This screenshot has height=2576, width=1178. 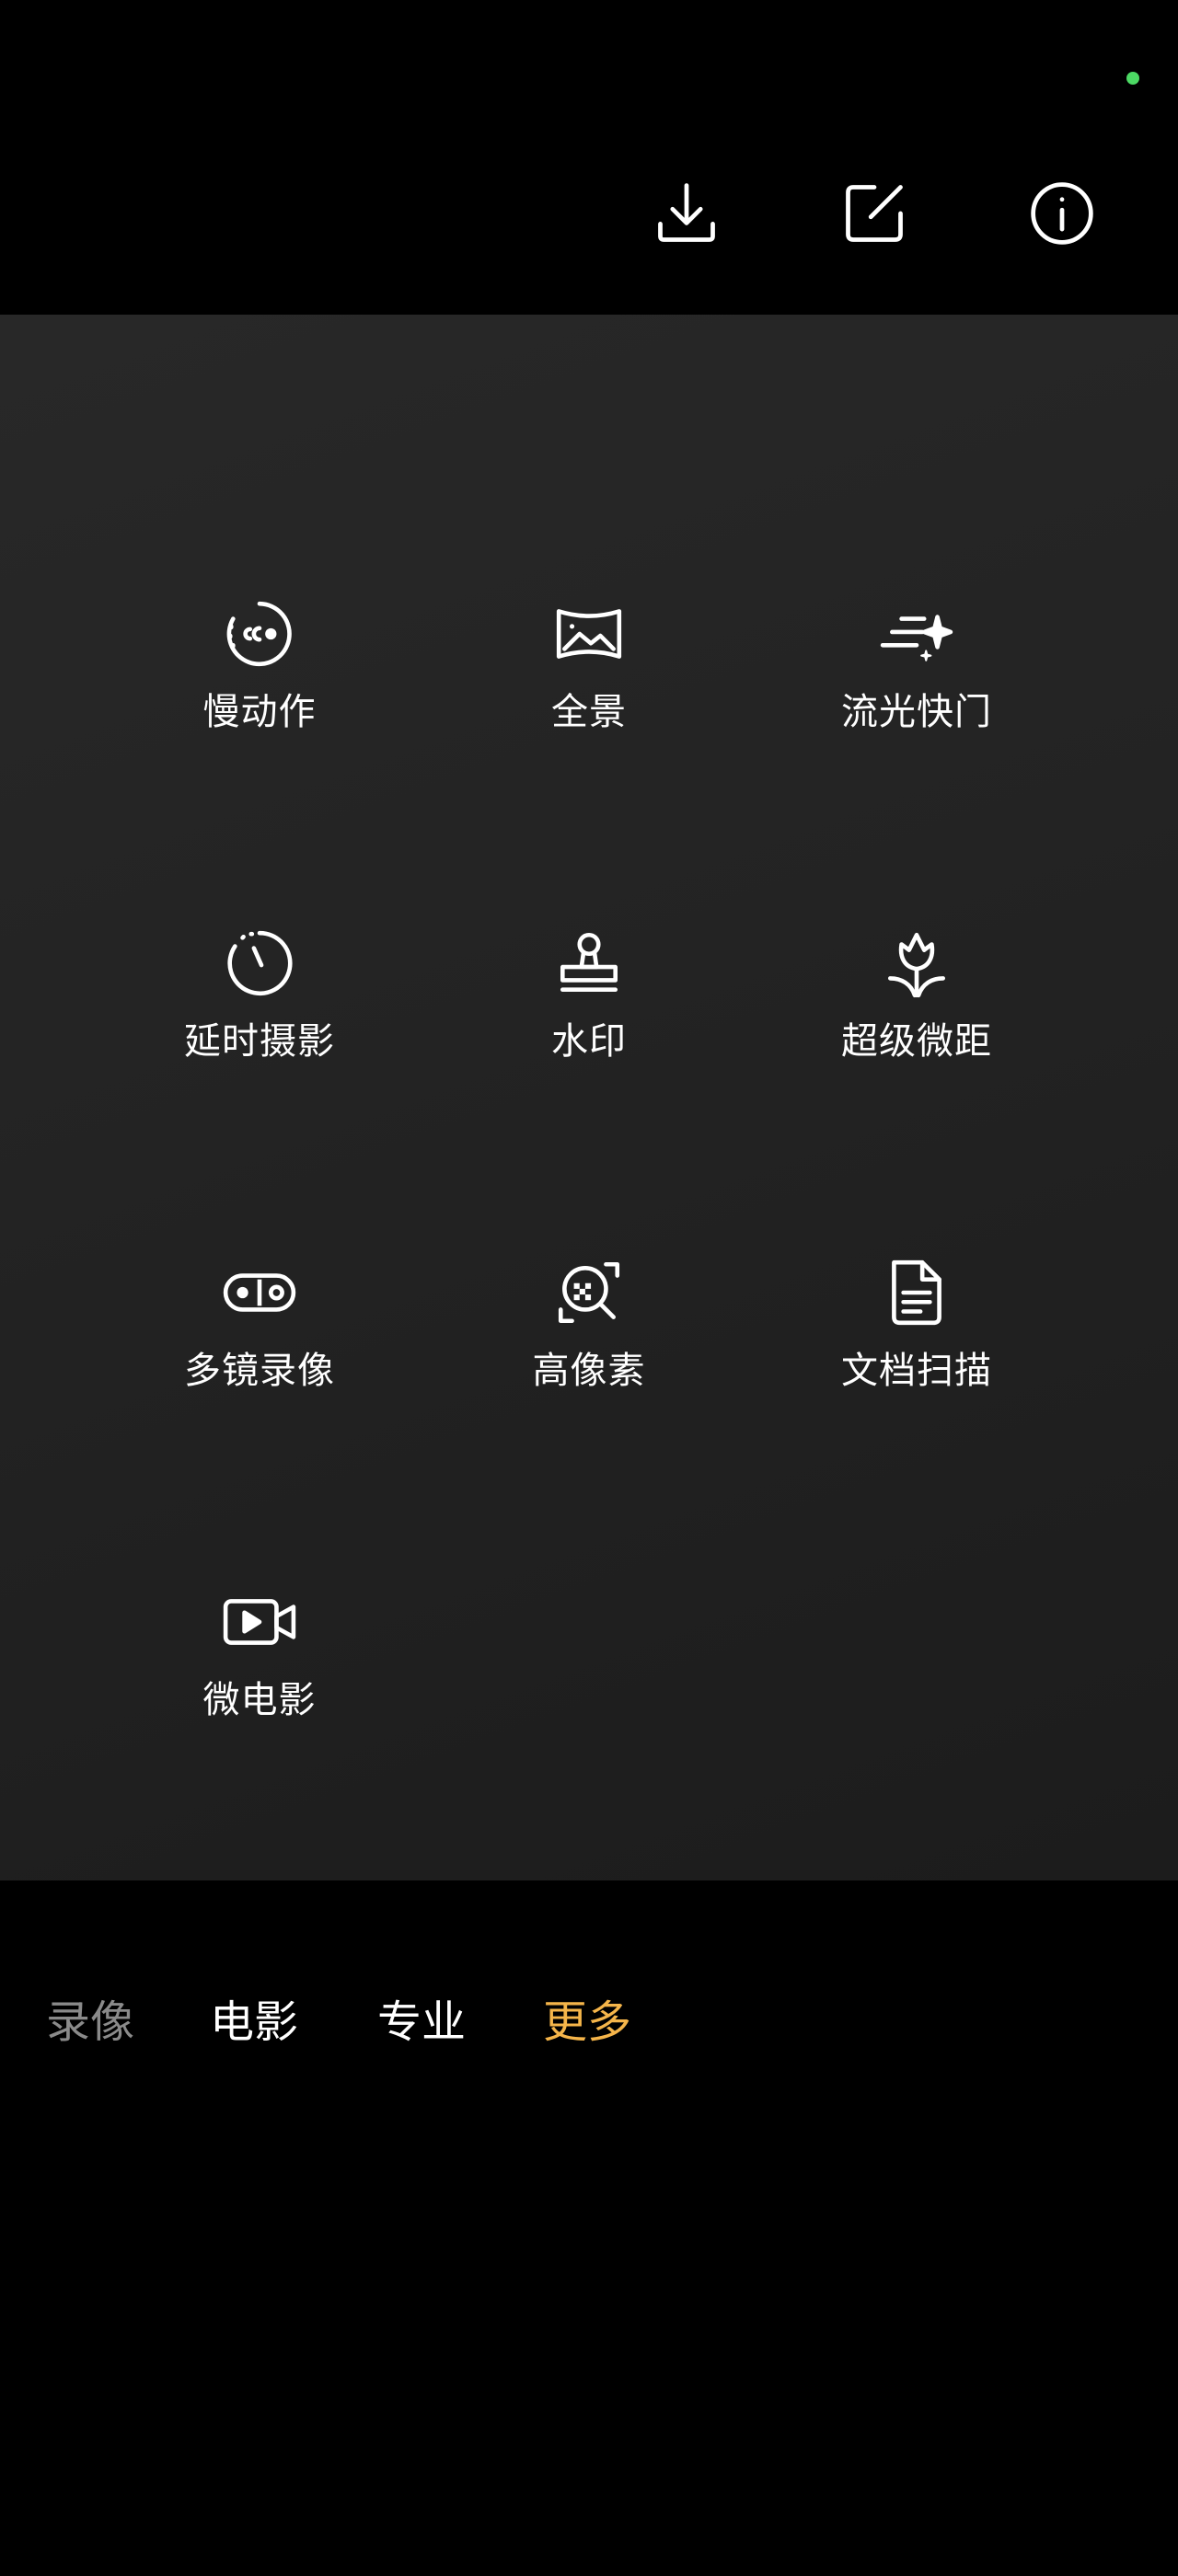 I want to click on slow-motion-icon, so click(x=259, y=634).